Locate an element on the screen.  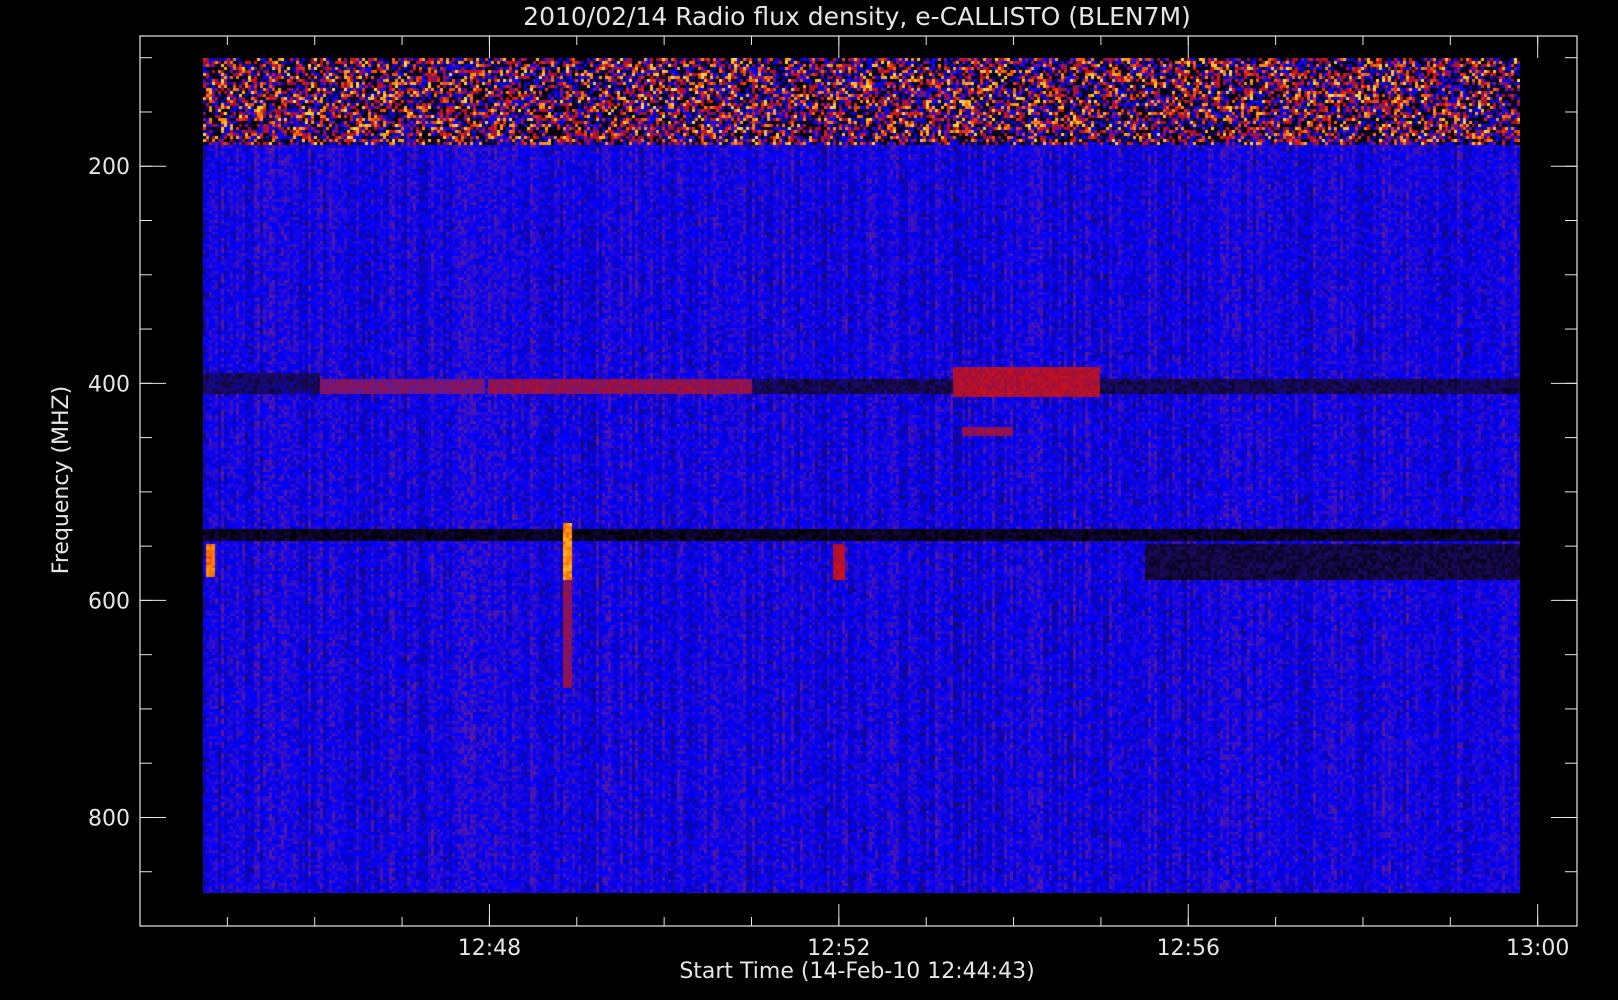
y-axis-label: Frequency (MHZ) is located at coordinates (61, 480).